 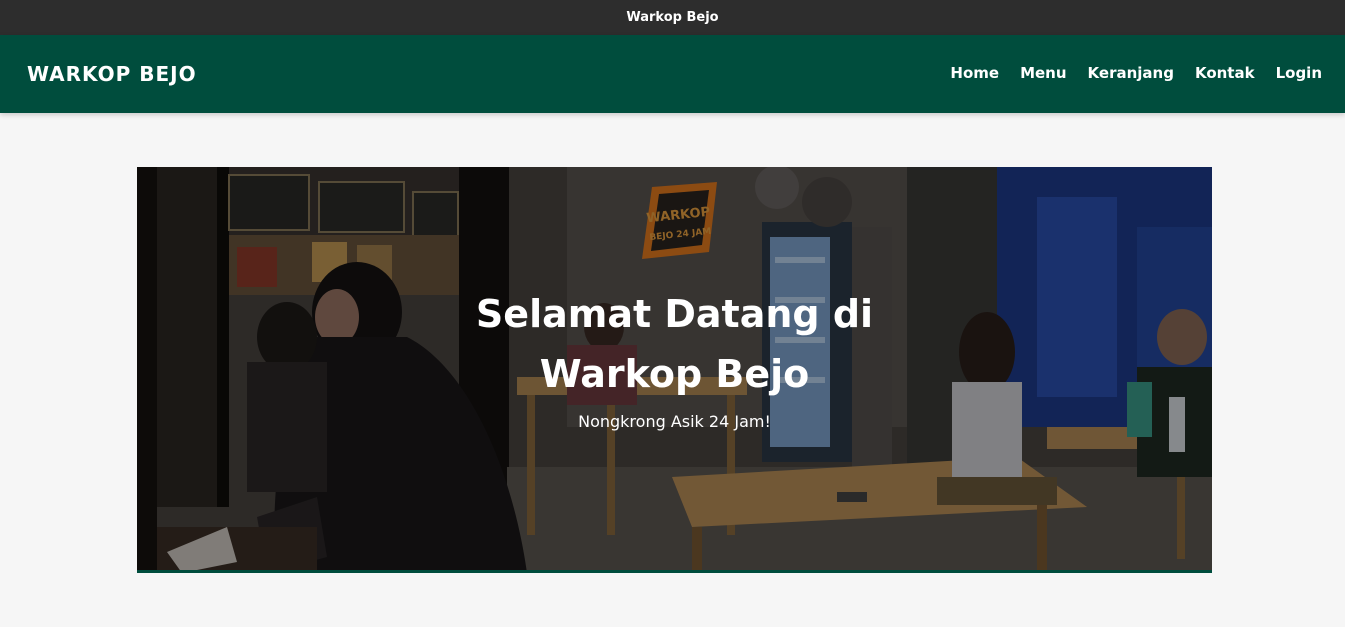 I want to click on window-title-bar: Warkop Bejo, so click(x=672, y=17).